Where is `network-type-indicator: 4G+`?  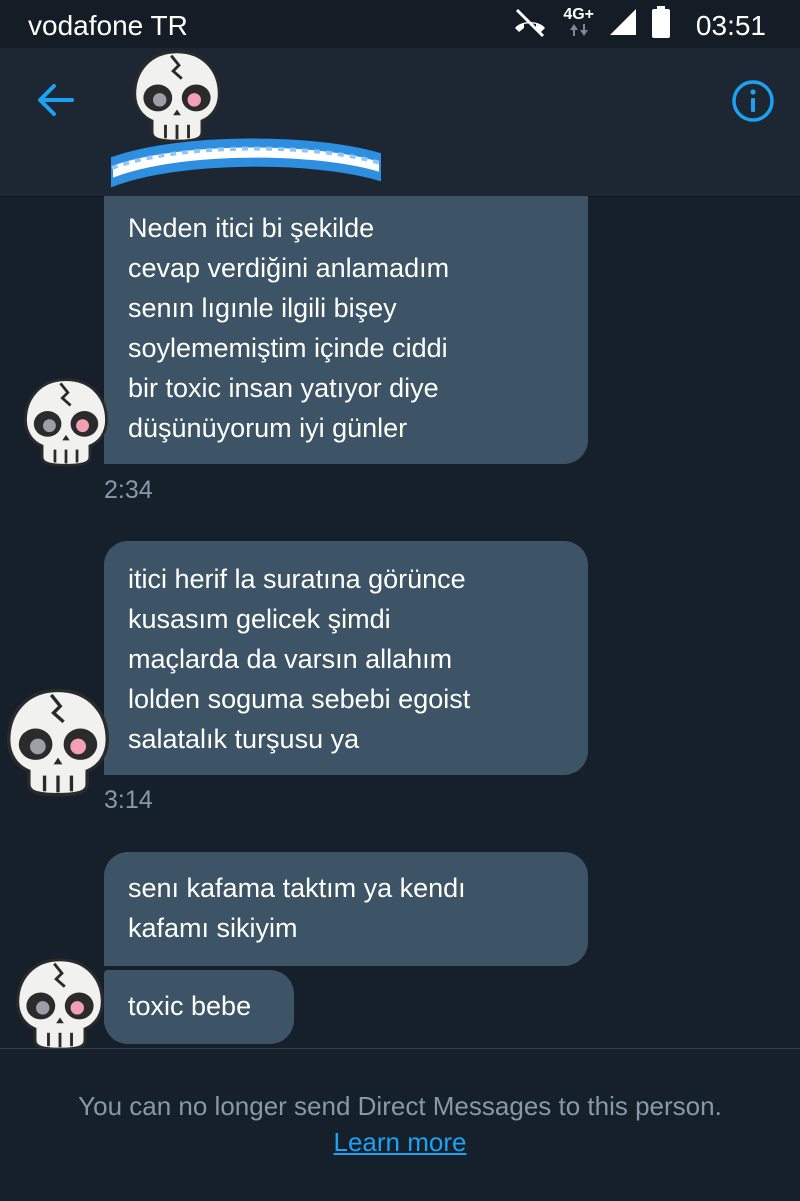
network-type-indicator: 4G+ is located at coordinates (578, 22).